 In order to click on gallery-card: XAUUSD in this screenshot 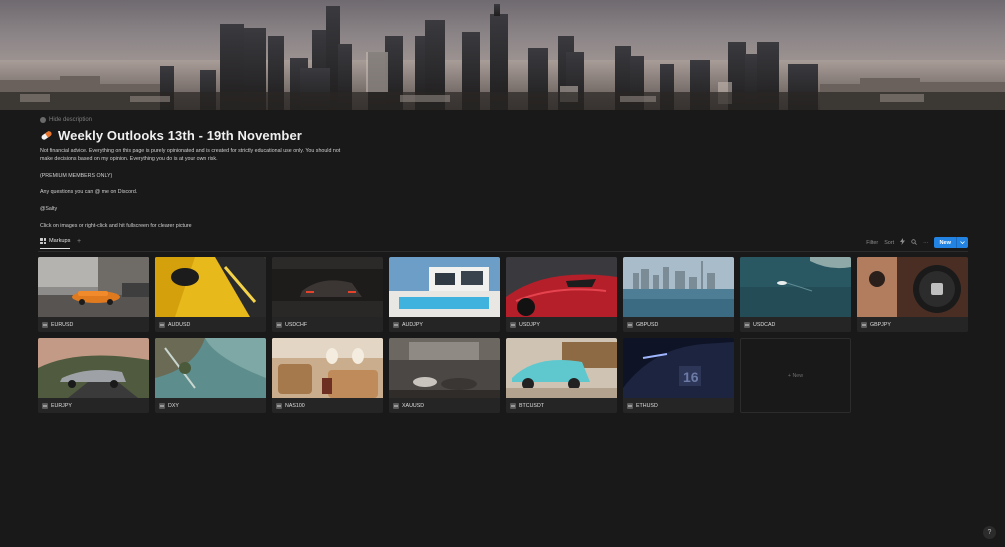, I will do `click(444, 375)`.